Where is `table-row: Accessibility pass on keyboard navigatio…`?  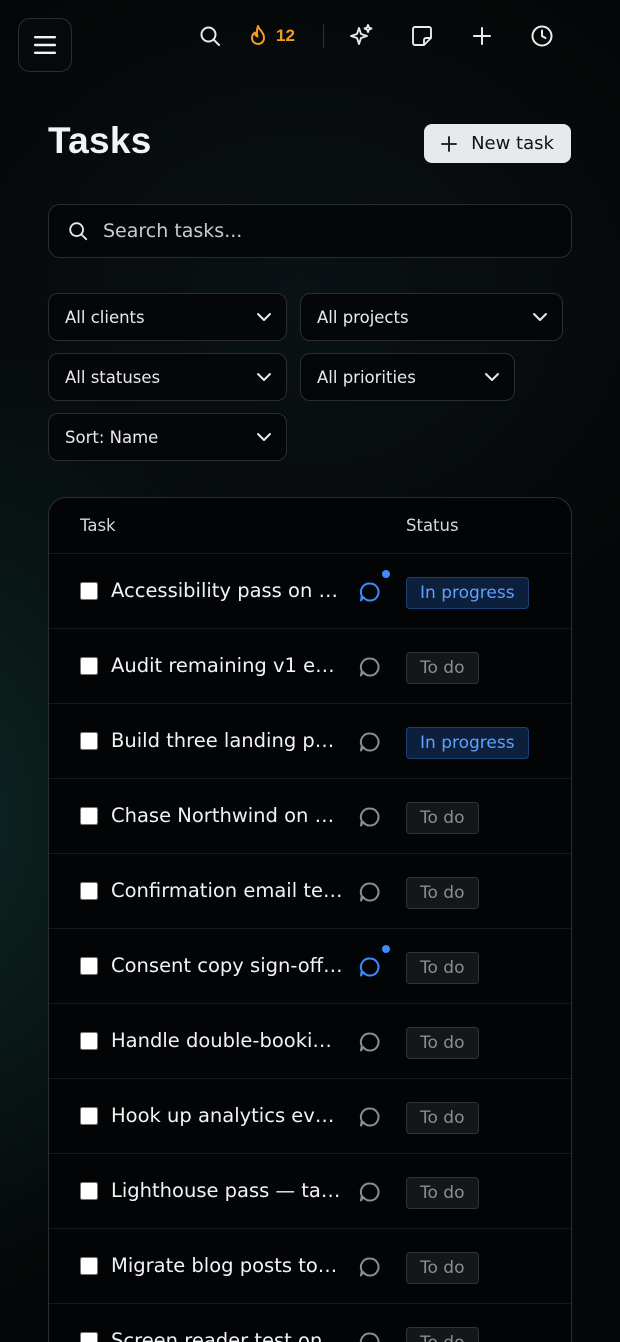 table-row: Accessibility pass on keyboard navigatio… is located at coordinates (310, 591).